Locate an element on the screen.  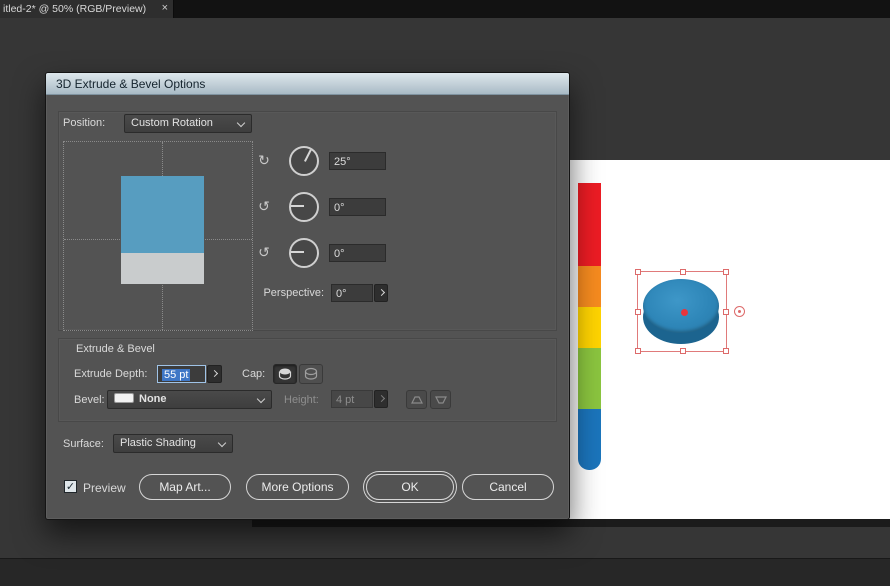
more-options-button: More Options is located at coordinates (297, 487).